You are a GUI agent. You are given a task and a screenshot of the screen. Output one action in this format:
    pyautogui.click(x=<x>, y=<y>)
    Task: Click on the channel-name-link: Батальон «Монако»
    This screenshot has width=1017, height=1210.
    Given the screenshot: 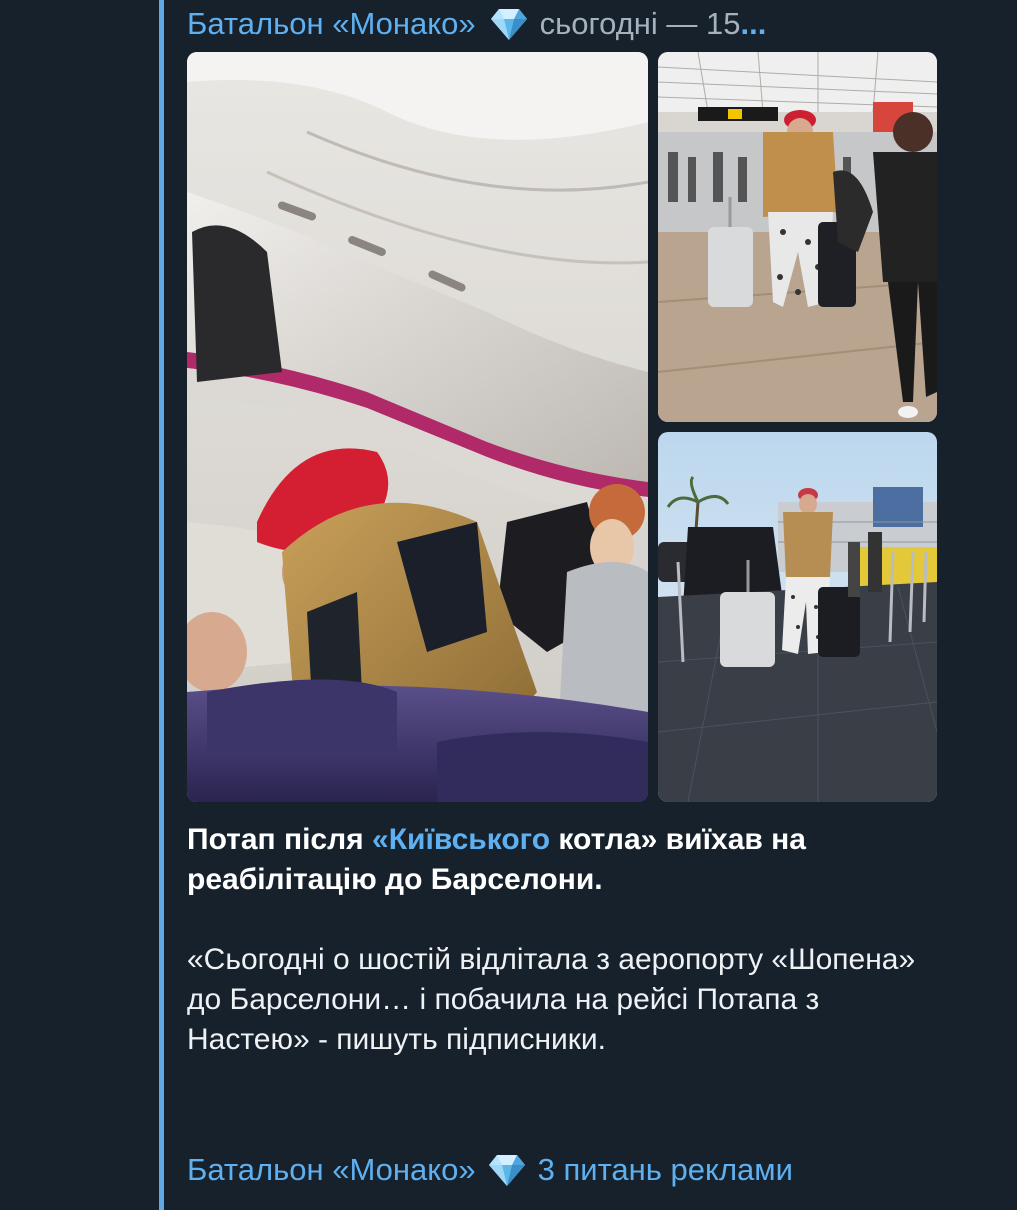 What is the action you would take?
    pyautogui.click(x=331, y=24)
    